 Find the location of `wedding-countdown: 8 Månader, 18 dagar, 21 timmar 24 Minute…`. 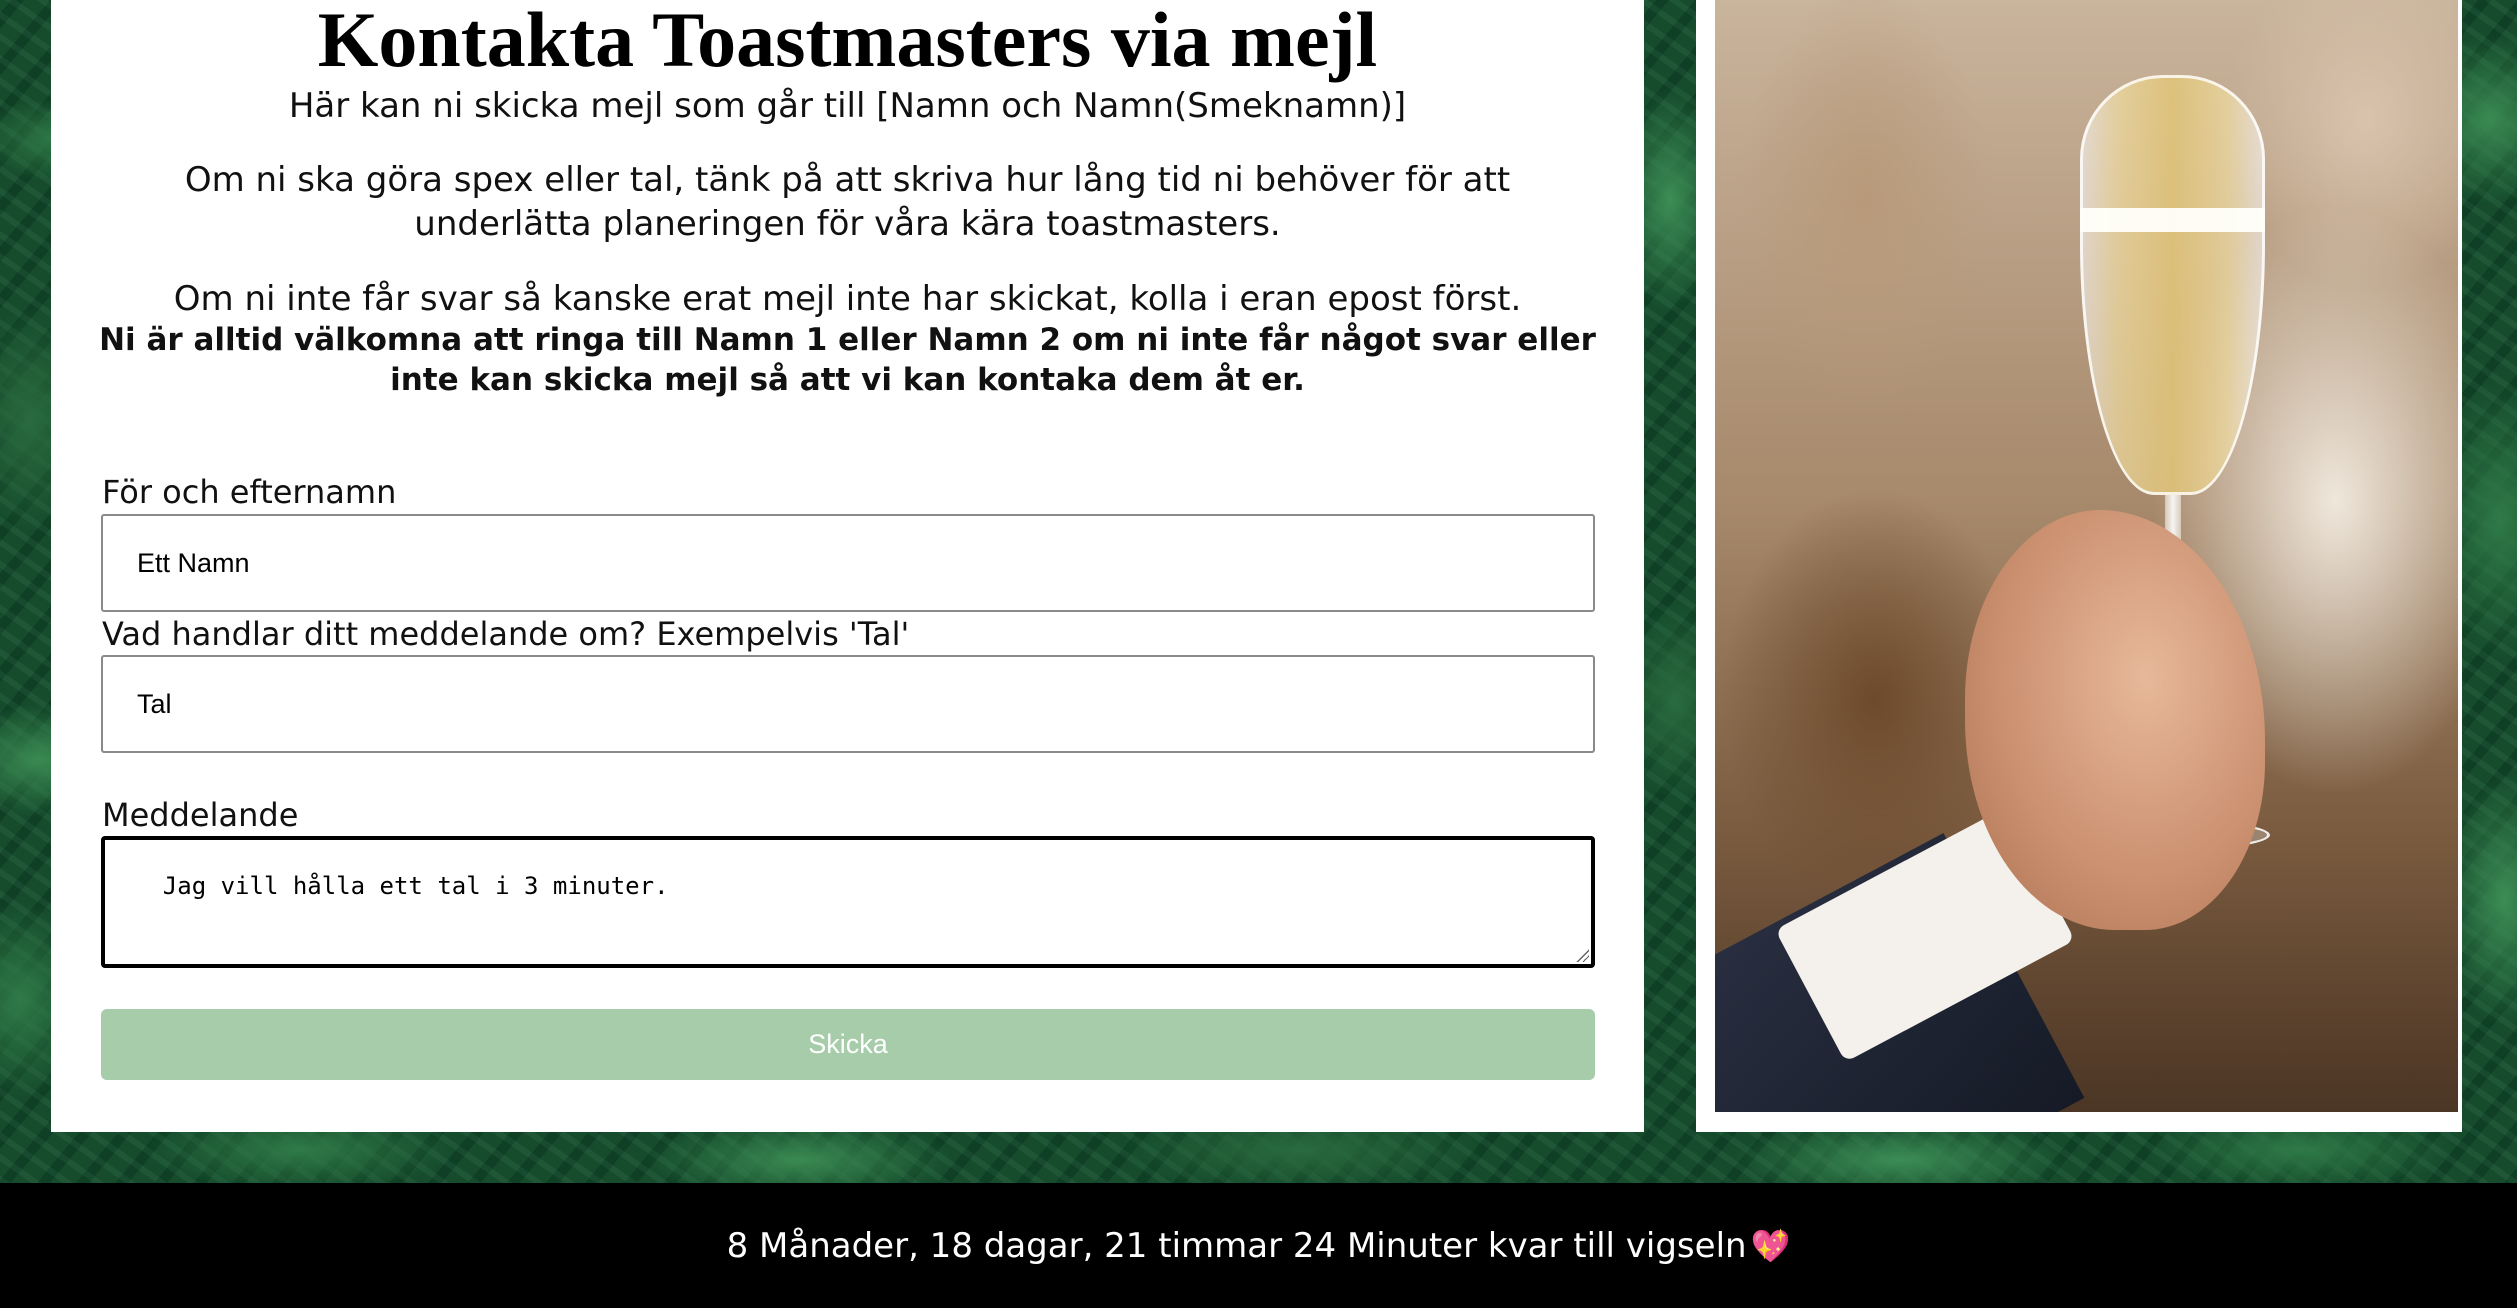

wedding-countdown: 8 Månader, 18 dagar, 21 timmar 24 Minute… is located at coordinates (1259, 1246).